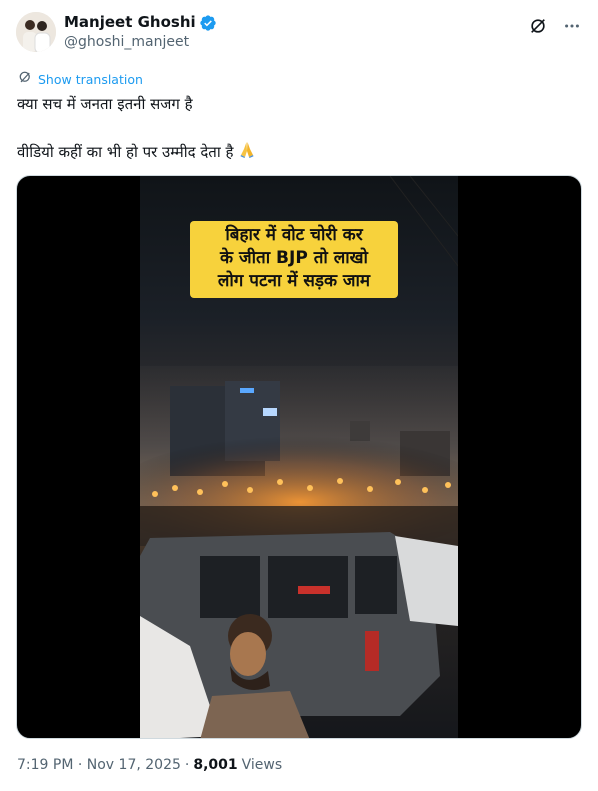  Describe the element at coordinates (208, 23) in the screenshot. I see `verified-badge-icon` at that location.